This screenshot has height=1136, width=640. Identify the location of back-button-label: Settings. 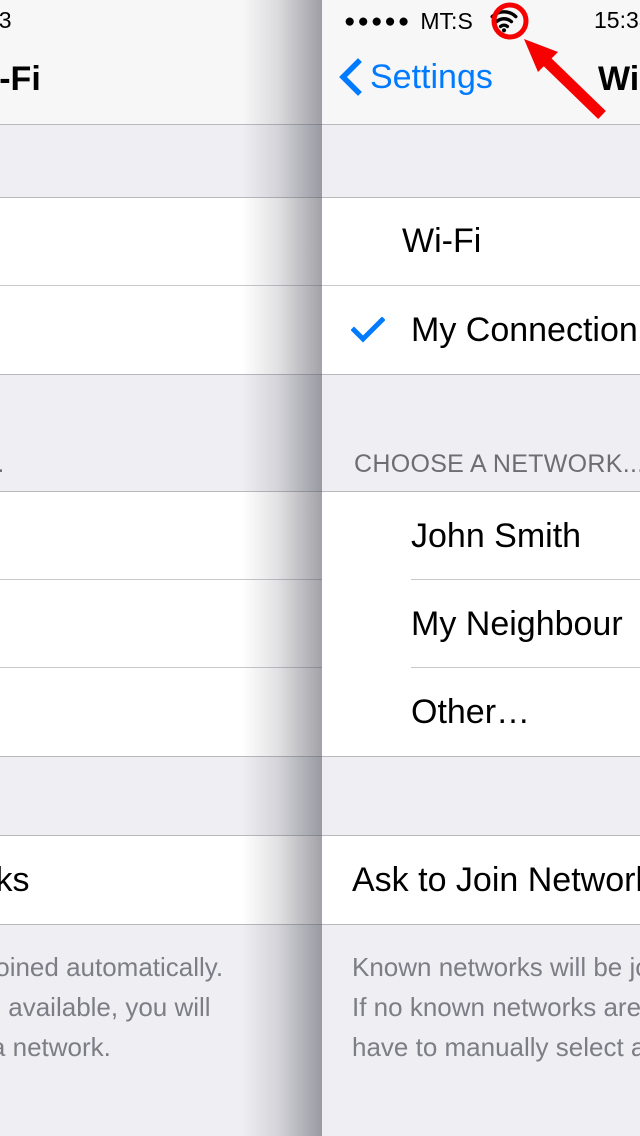
(431, 77).